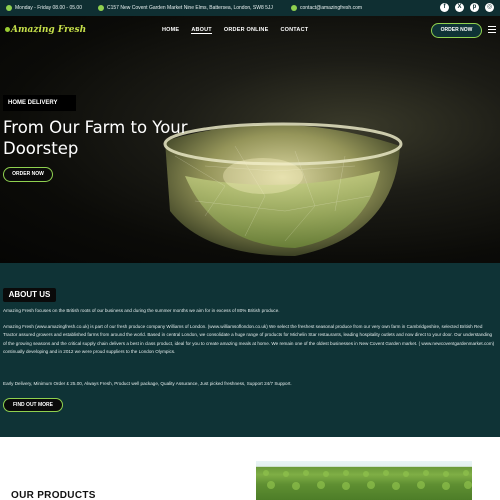 This screenshot has height=500, width=500. Describe the element at coordinates (459, 7) in the screenshot. I see `x-icon: X` at that location.